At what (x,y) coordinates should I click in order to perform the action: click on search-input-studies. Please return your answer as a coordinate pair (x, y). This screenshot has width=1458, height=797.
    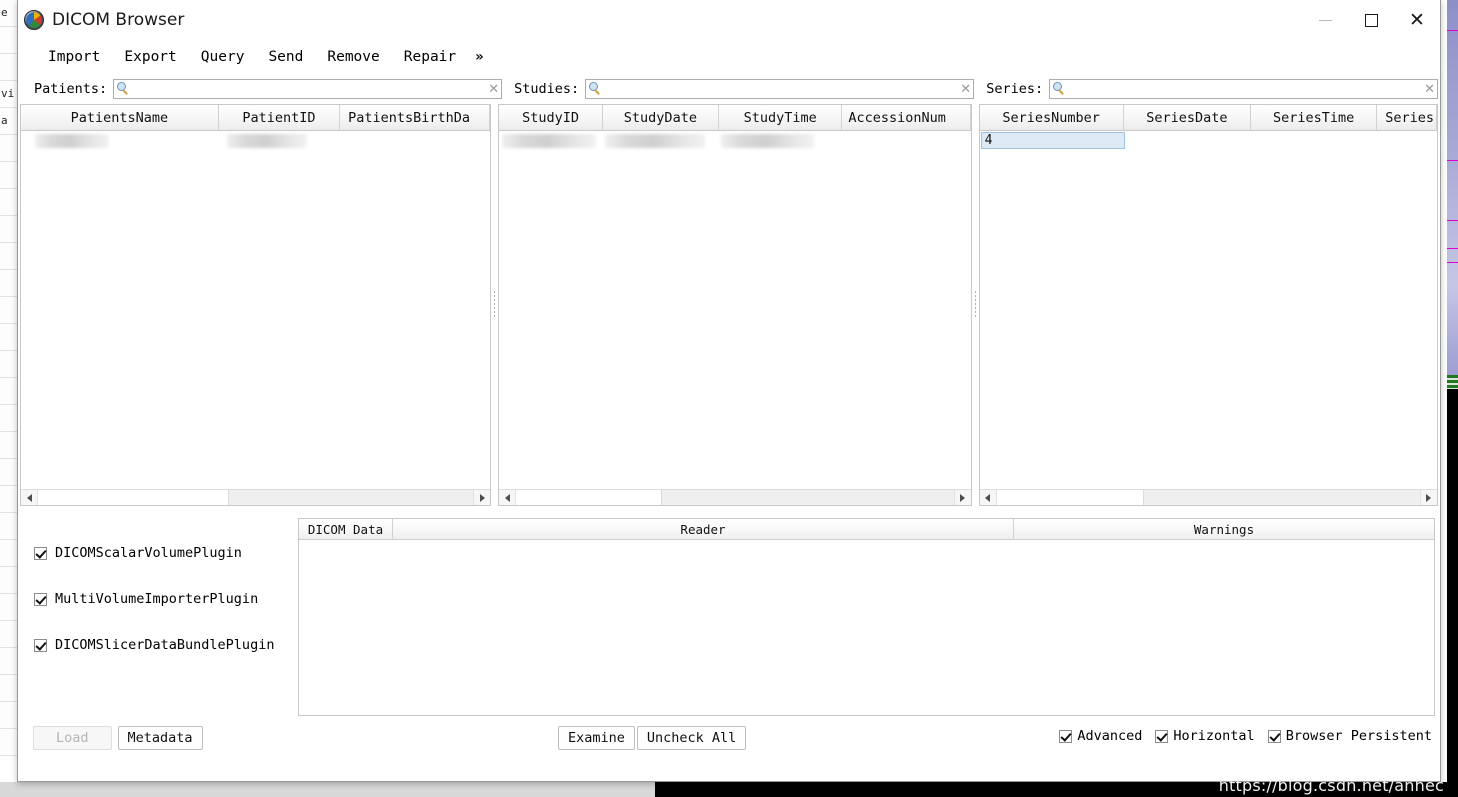
    Looking at the image, I should click on (781, 89).